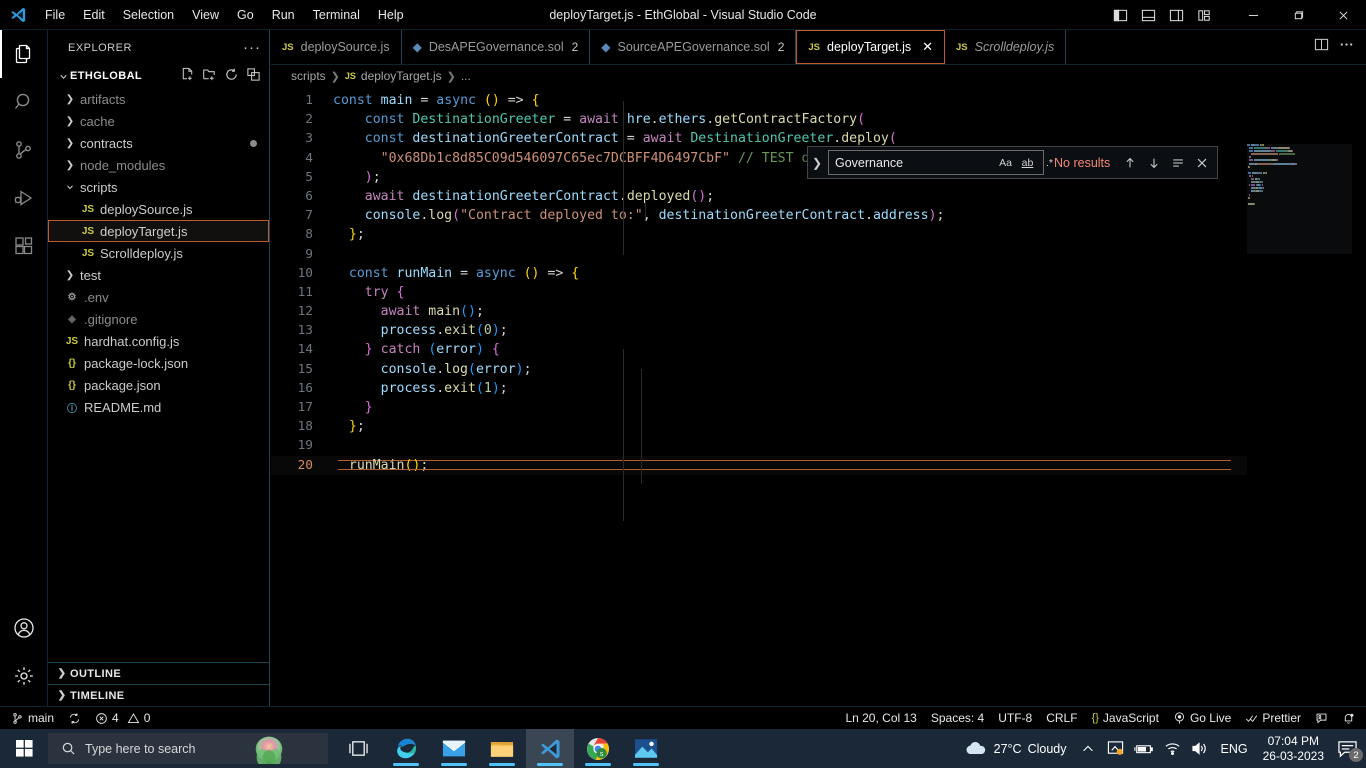  What do you see at coordinates (336, 15) in the screenshot?
I see `menu-terminal: Terminal` at bounding box center [336, 15].